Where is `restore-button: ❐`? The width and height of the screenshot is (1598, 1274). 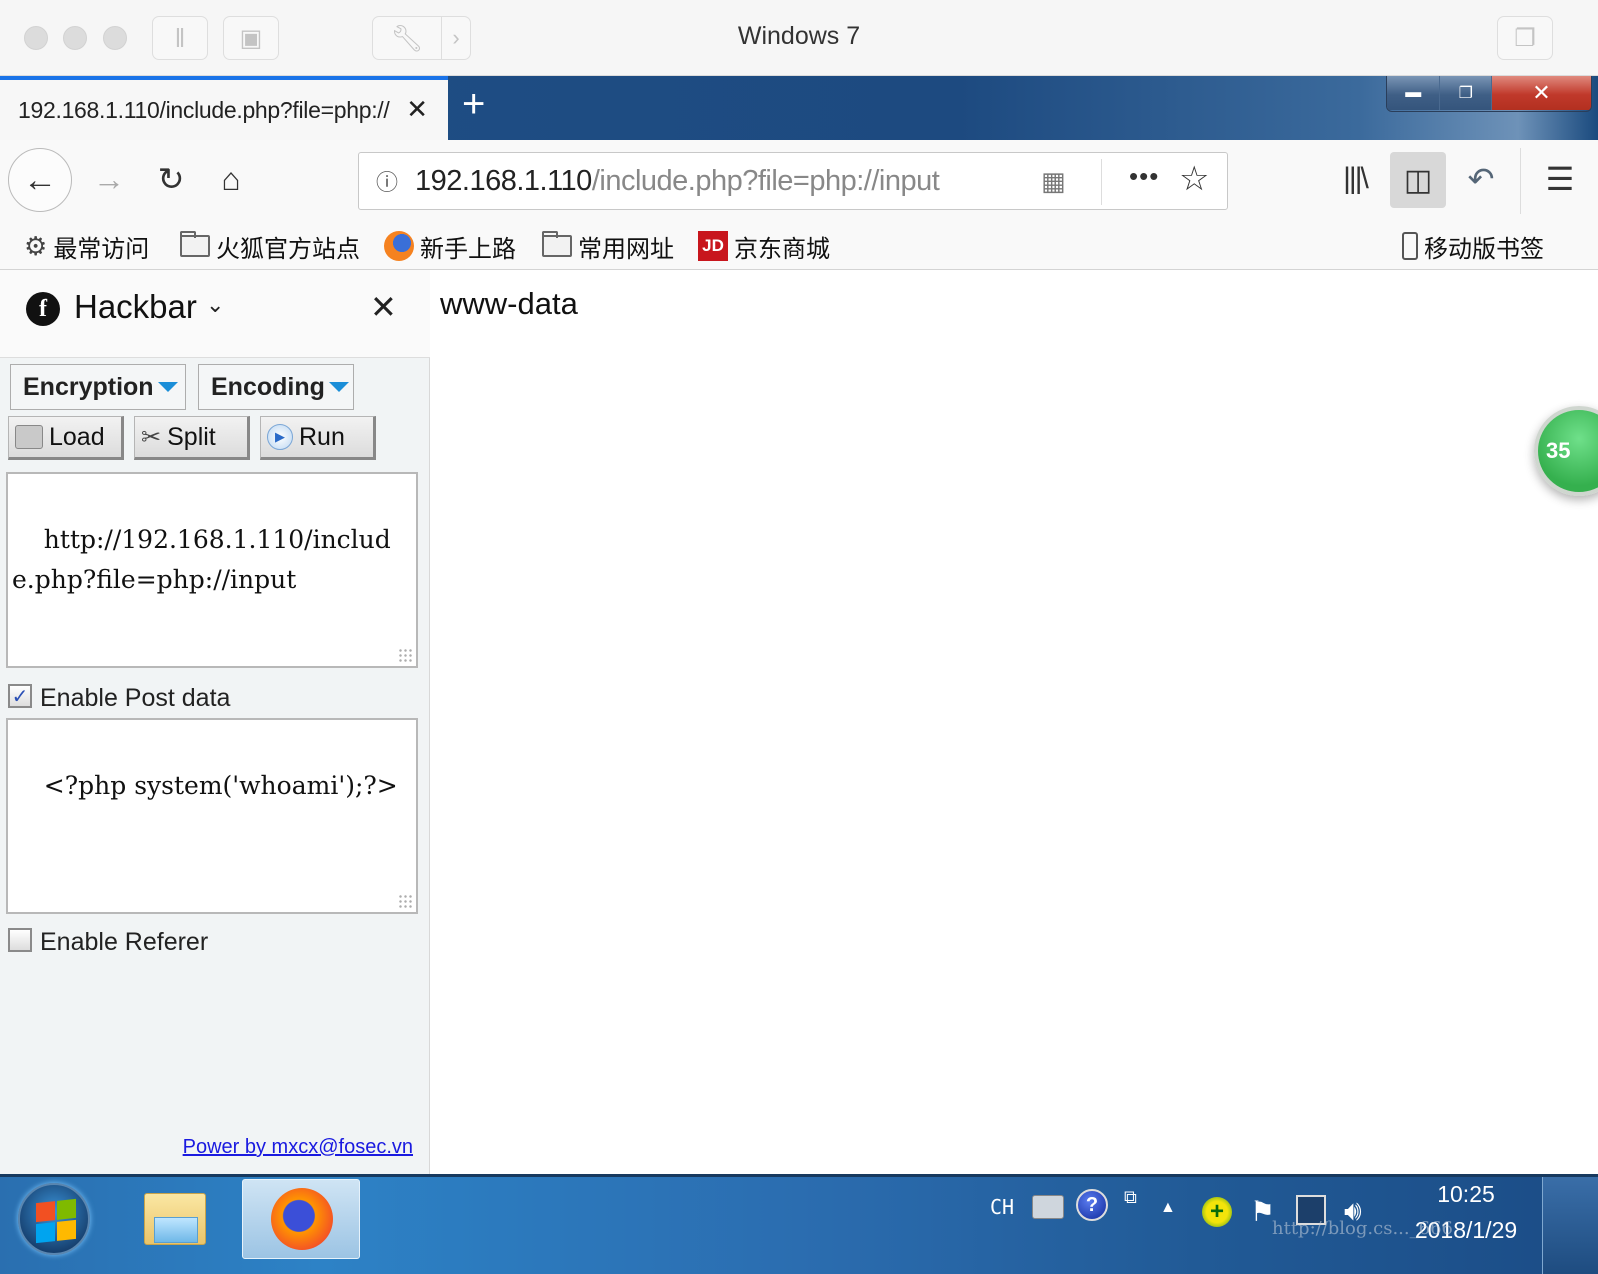 restore-button: ❐ is located at coordinates (1466, 93).